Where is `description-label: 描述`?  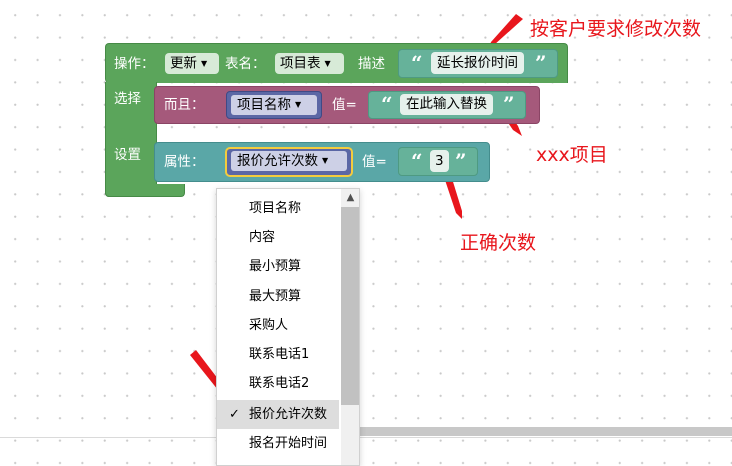 description-label: 描述 is located at coordinates (371, 64).